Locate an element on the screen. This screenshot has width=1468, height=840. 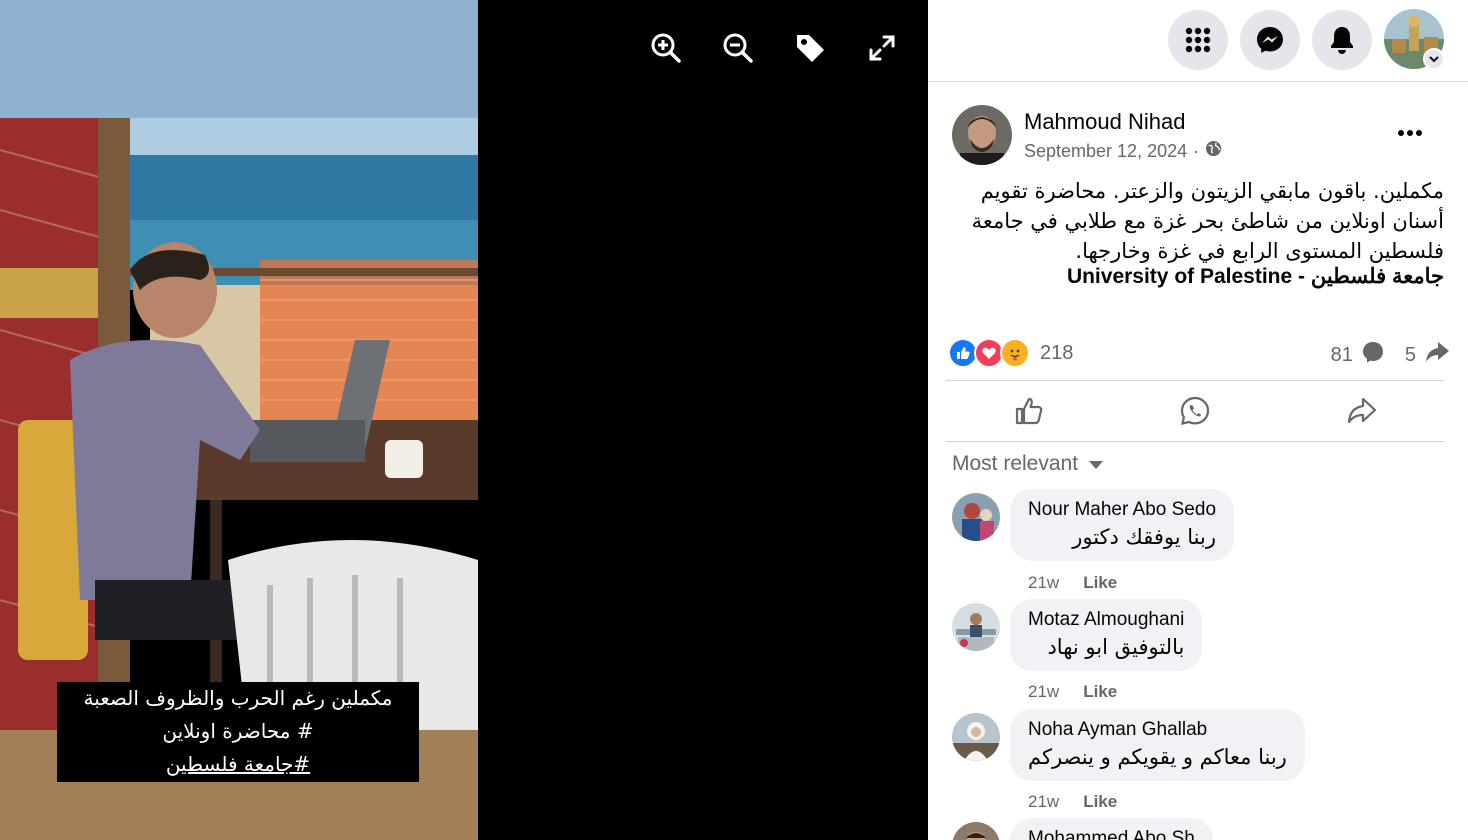
share-arrow-icon is located at coordinates (1437, 355).